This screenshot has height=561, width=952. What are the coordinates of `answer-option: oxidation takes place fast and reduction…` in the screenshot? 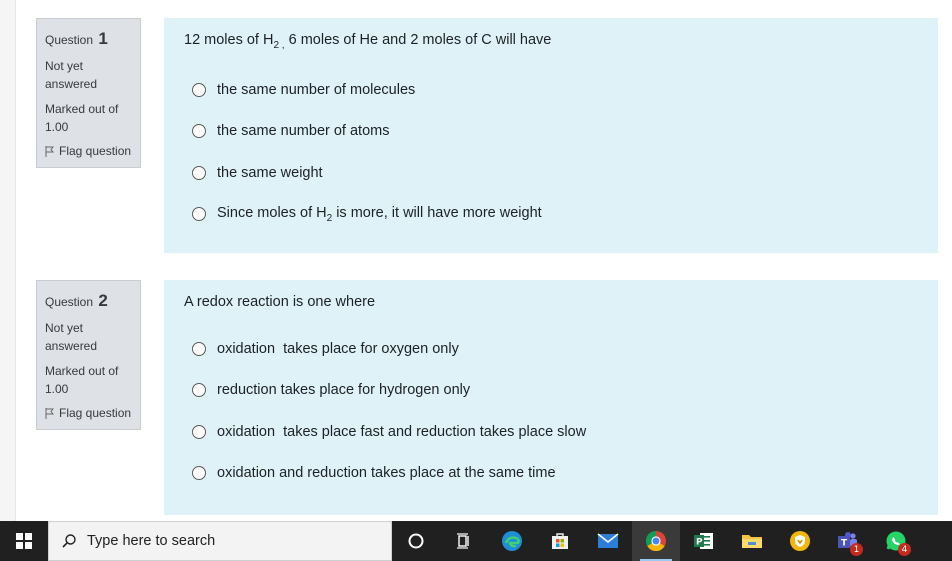 It's located at (551, 432).